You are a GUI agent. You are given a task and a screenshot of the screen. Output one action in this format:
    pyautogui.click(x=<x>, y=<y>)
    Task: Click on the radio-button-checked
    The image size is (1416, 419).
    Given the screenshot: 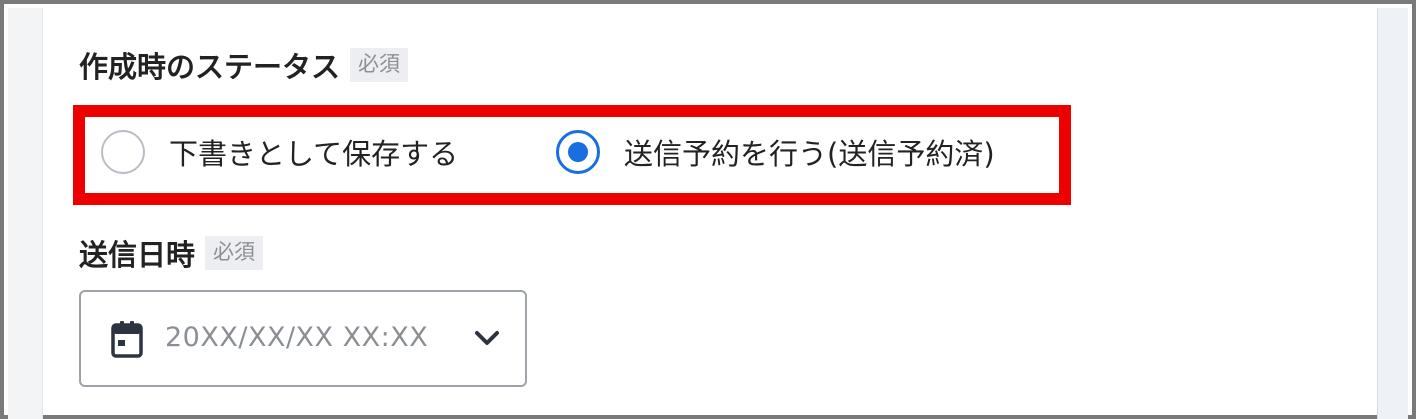 What is the action you would take?
    pyautogui.click(x=578, y=152)
    